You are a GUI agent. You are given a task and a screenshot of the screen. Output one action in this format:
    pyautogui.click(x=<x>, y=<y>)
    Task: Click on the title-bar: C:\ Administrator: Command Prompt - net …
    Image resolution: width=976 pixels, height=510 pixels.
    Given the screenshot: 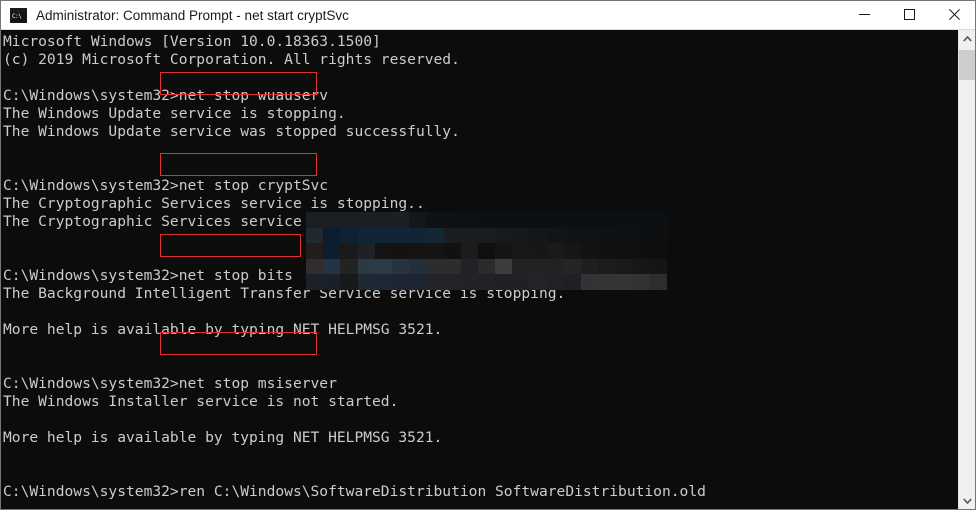 What is the action you would take?
    pyautogui.click(x=488, y=15)
    